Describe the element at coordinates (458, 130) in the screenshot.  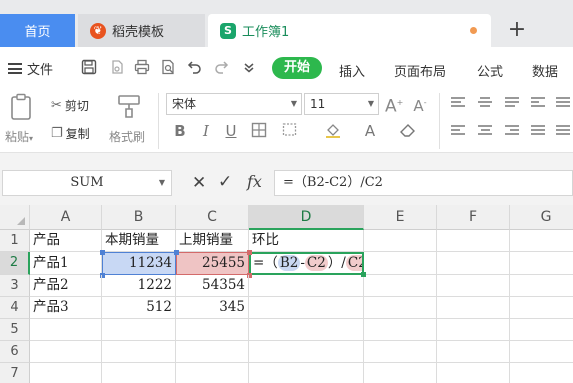
I see `align-left-icon` at that location.